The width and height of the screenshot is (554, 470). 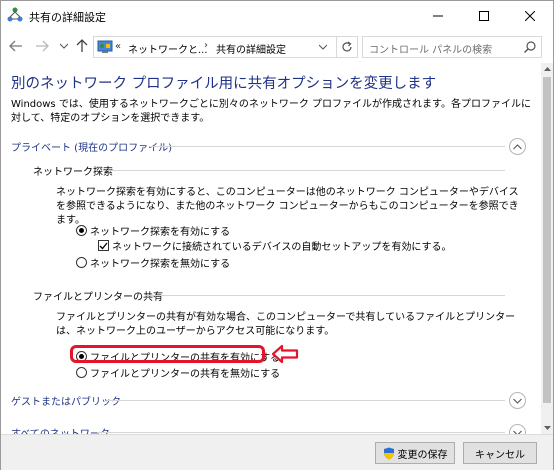 What do you see at coordinates (388, 453) in the screenshot?
I see `uac-shield-icon` at bounding box center [388, 453].